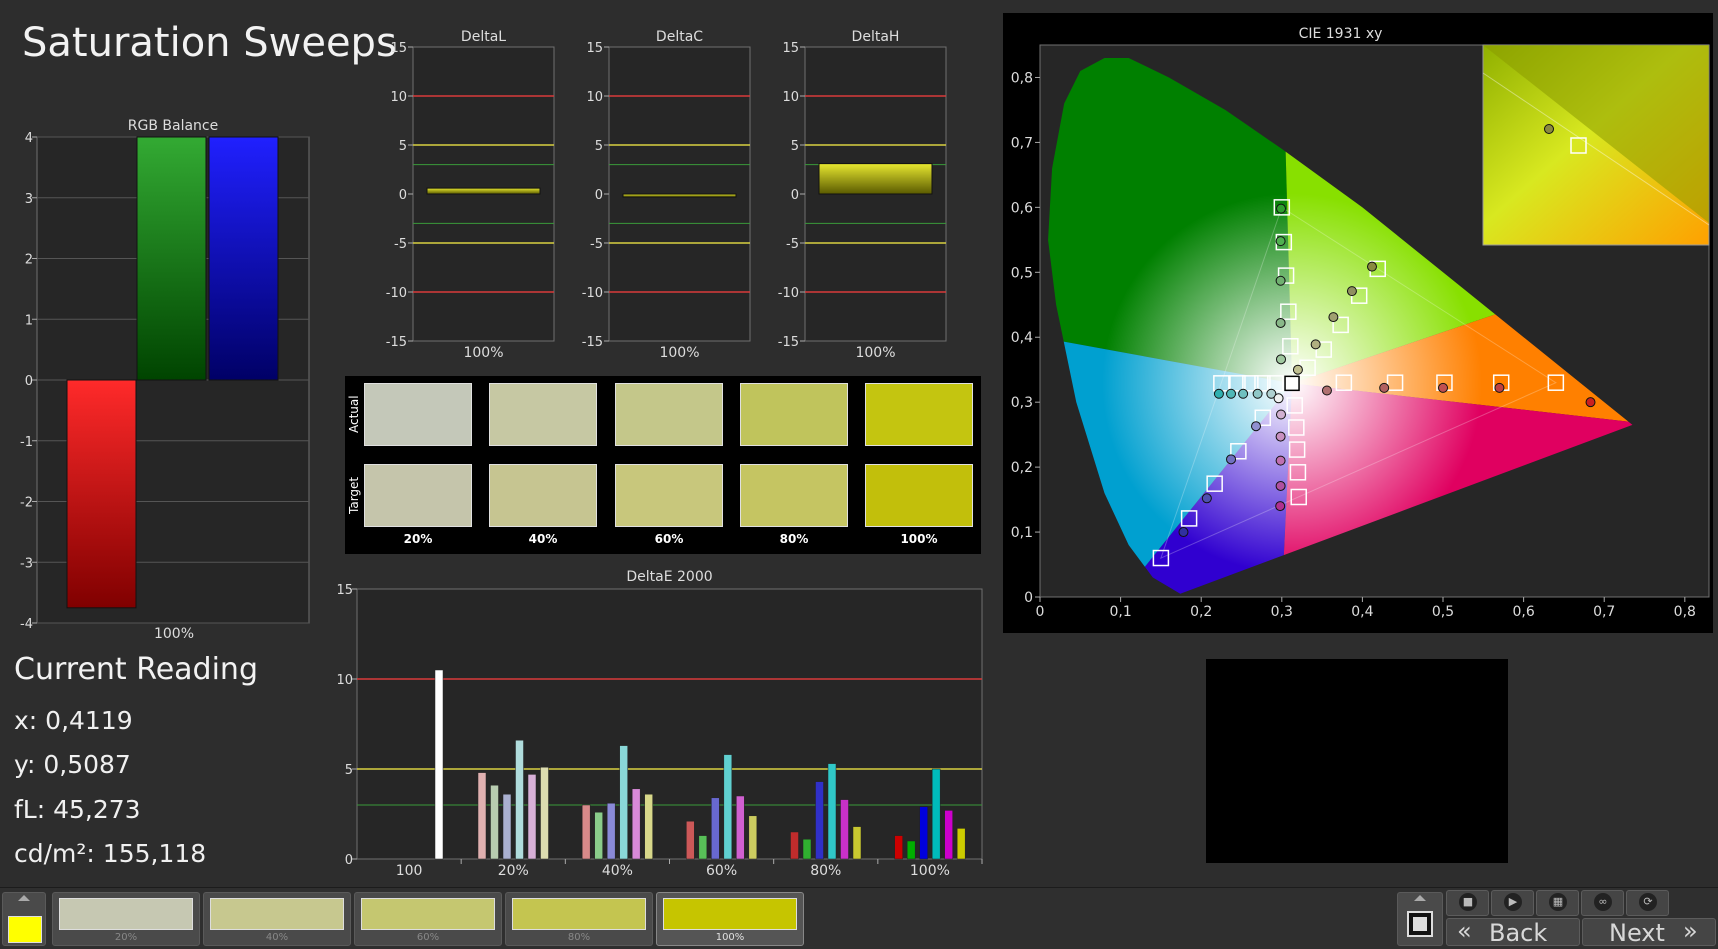 The width and height of the screenshot is (1718, 949). What do you see at coordinates (483, 37) in the screenshot?
I see `delta-title: DeltaL` at bounding box center [483, 37].